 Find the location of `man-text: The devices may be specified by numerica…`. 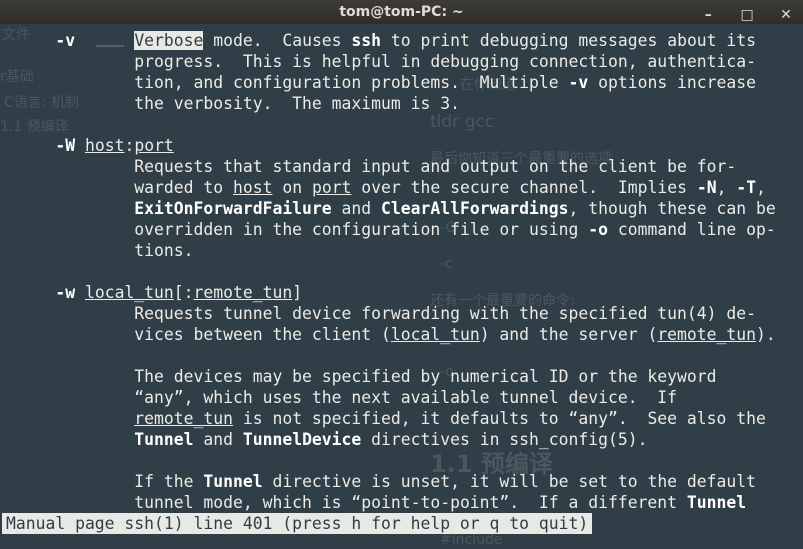

man-text: The devices may be specified by numerica… is located at coordinates (425, 376).